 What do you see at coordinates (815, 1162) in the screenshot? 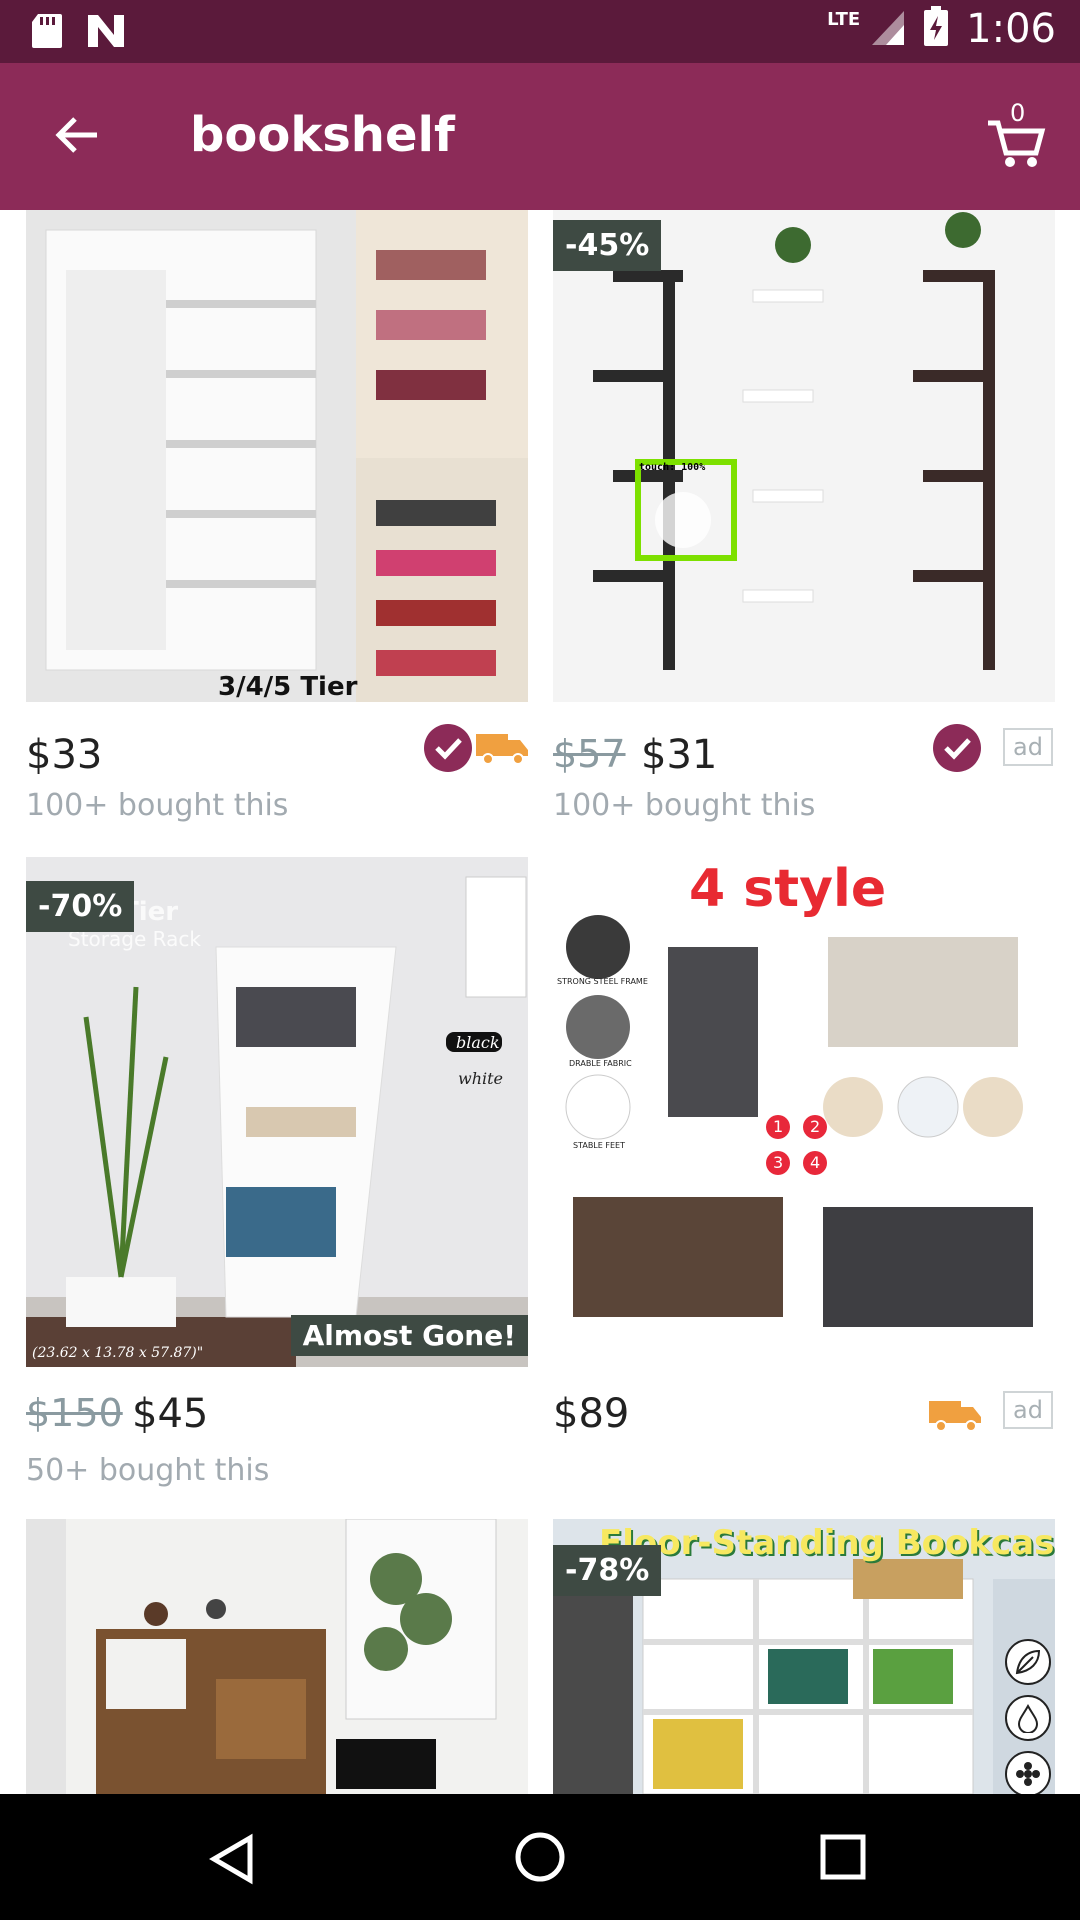
I see `image-number-4: 4` at bounding box center [815, 1162].